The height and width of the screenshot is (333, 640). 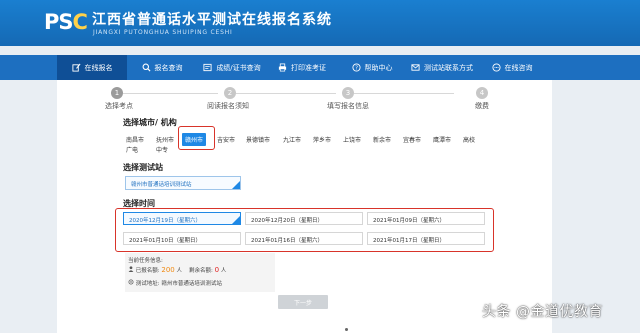 I want to click on city-option: 宜春市, so click(x=412, y=139).